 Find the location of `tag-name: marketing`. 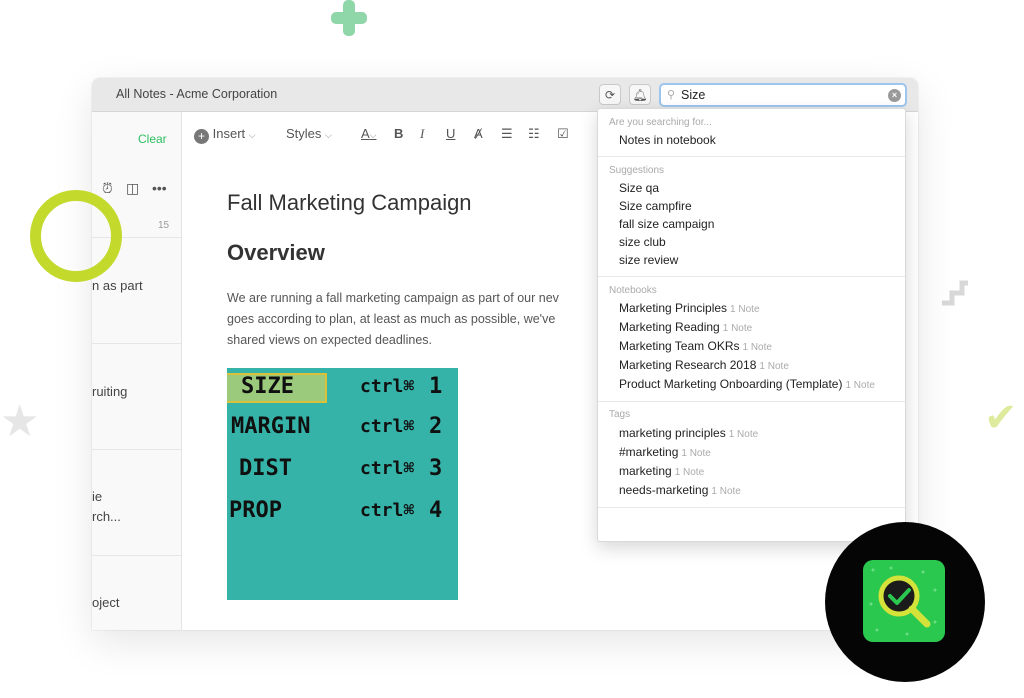

tag-name: marketing is located at coordinates (645, 471).